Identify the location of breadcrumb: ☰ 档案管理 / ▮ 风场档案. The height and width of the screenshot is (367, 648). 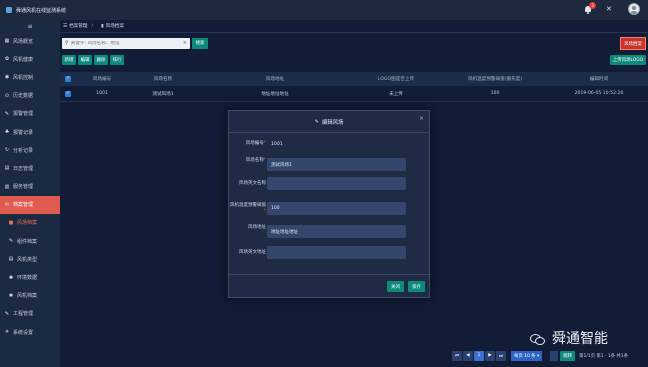
(354, 26).